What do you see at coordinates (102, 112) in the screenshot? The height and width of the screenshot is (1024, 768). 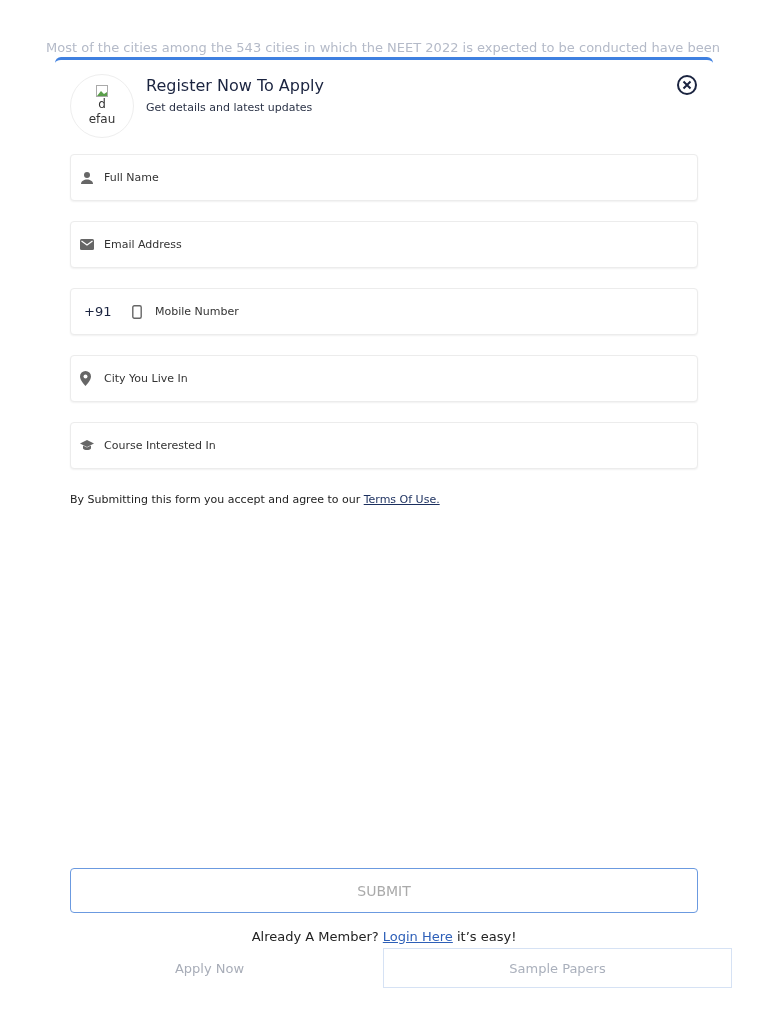 I see `logo-alt-text: d efau` at bounding box center [102, 112].